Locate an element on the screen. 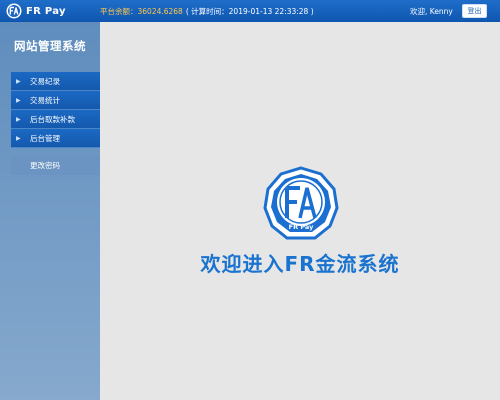 The width and height of the screenshot is (500, 400). sidebar-item-admin: ▶ 后台管理 is located at coordinates (55, 138).